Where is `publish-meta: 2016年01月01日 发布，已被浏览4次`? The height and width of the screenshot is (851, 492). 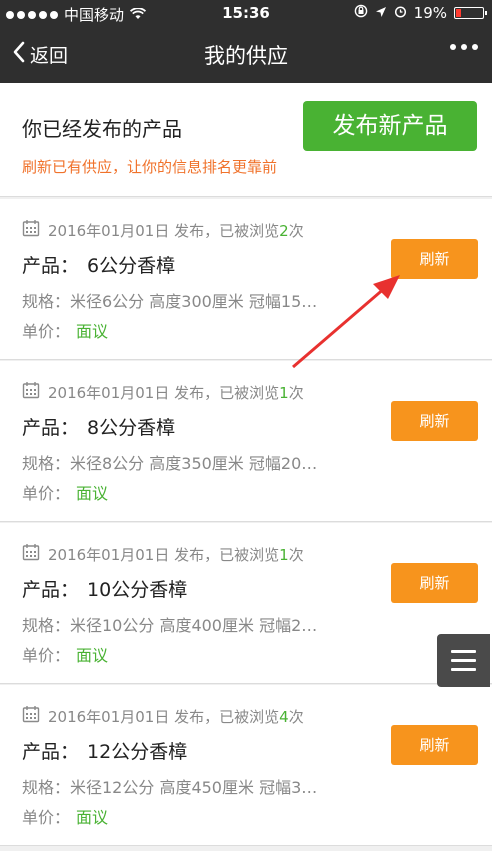 publish-meta: 2016年01月01日 发布，已被浏览4次 is located at coordinates (163, 716).